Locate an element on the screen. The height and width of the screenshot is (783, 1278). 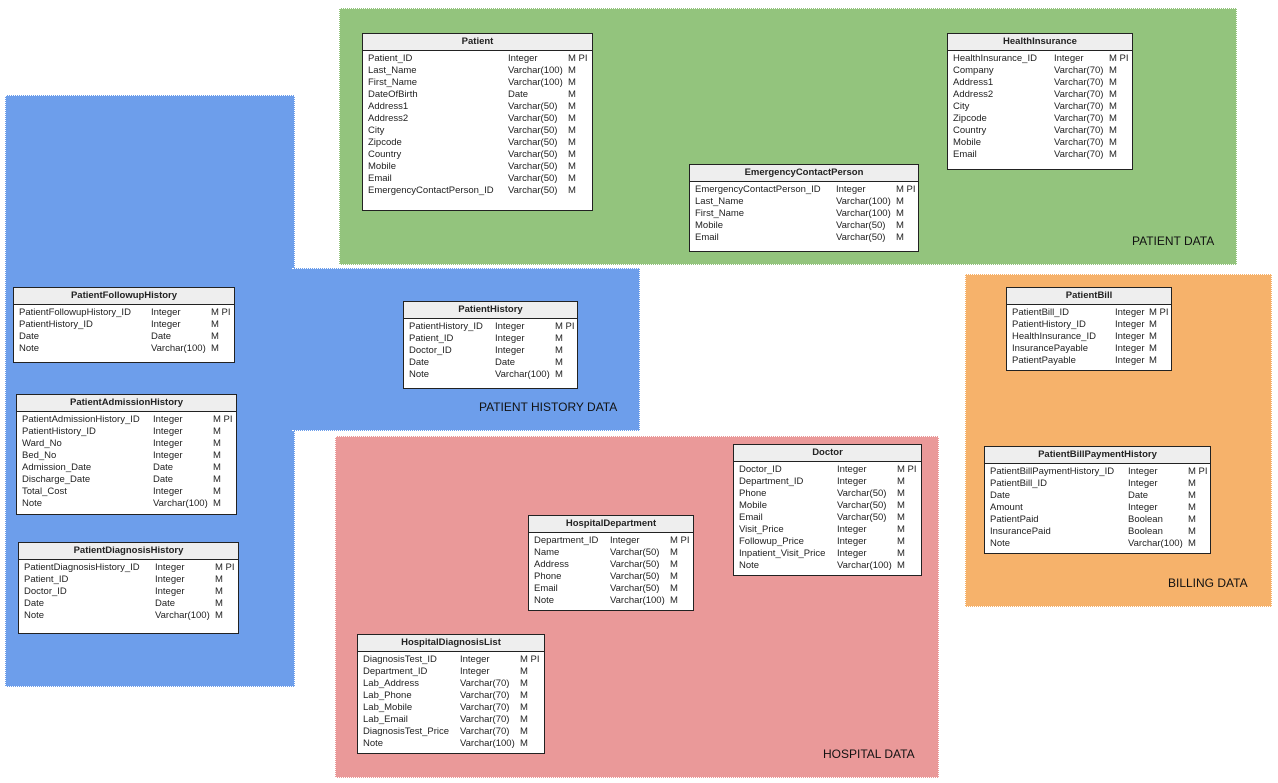
column-row: Address1 Varchar(50) M is located at coordinates (477, 107).